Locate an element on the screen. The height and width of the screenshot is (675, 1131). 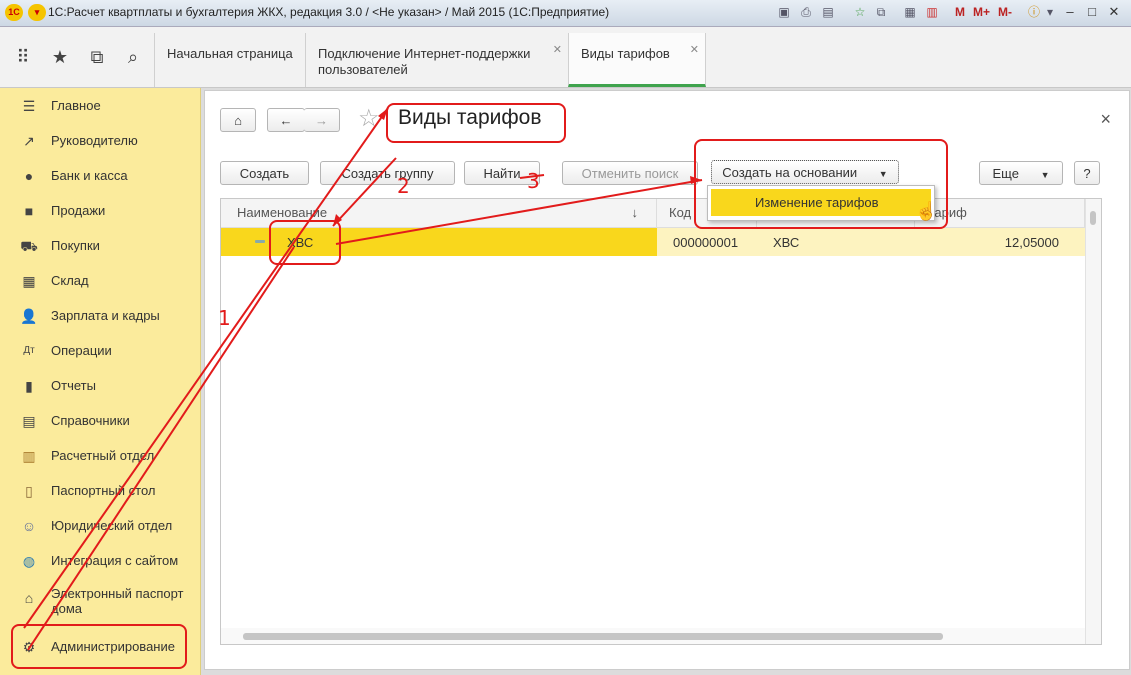
arrow-left-icon: ← is located at coordinates (286, 120).